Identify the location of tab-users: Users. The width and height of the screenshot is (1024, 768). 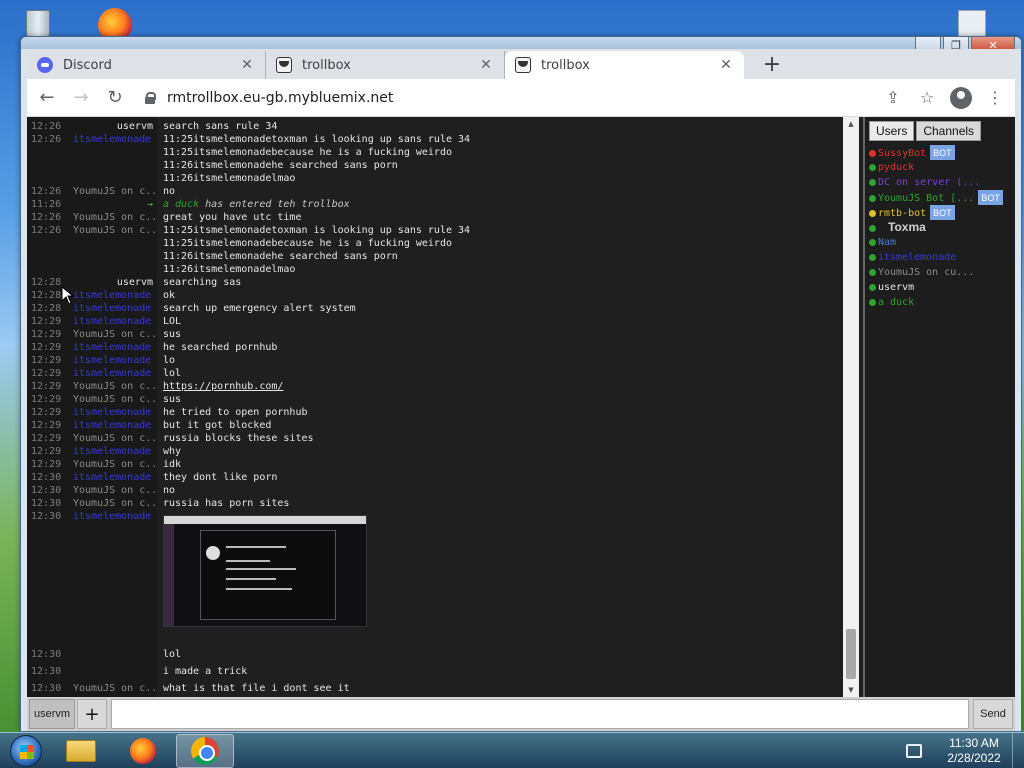
(892, 131).